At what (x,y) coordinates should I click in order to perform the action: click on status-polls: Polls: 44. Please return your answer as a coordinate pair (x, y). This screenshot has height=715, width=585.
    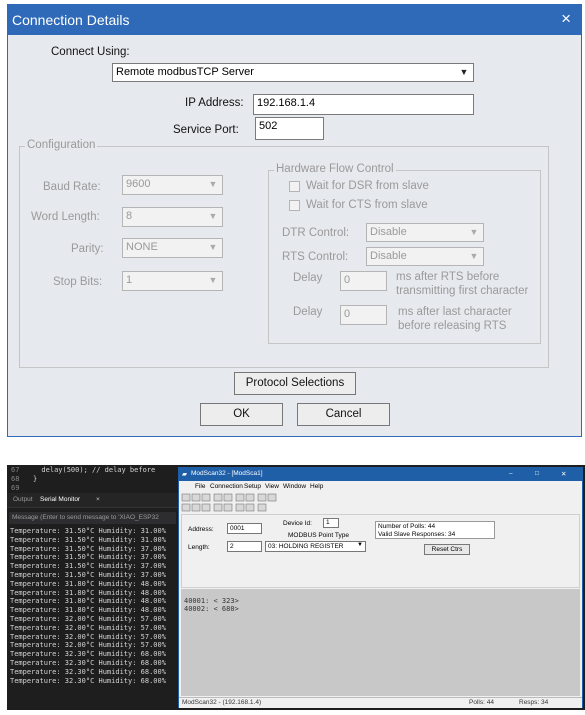
    Looking at the image, I should click on (481, 702).